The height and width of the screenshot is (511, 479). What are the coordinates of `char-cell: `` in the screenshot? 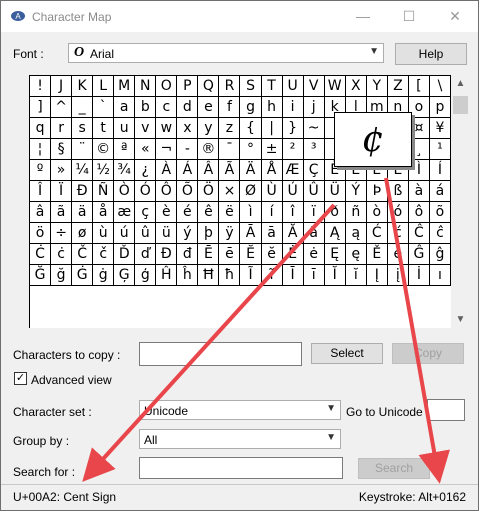 It's located at (104, 107).